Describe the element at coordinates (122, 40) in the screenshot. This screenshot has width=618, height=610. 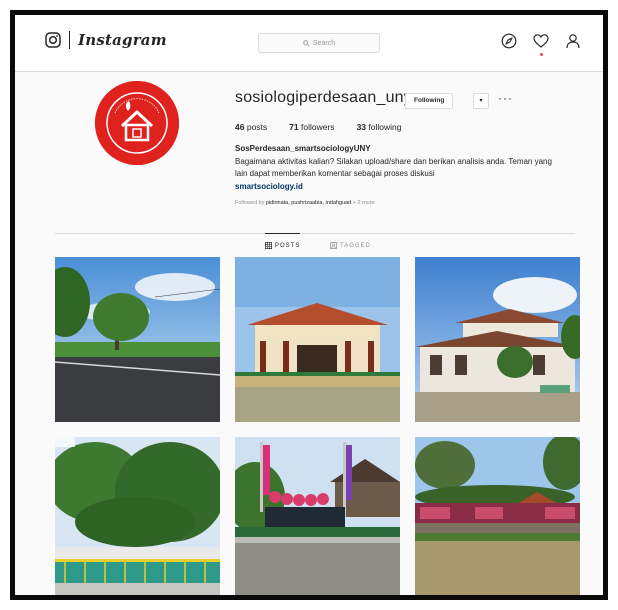
I see `instagram-wordmark: Instagram` at that location.